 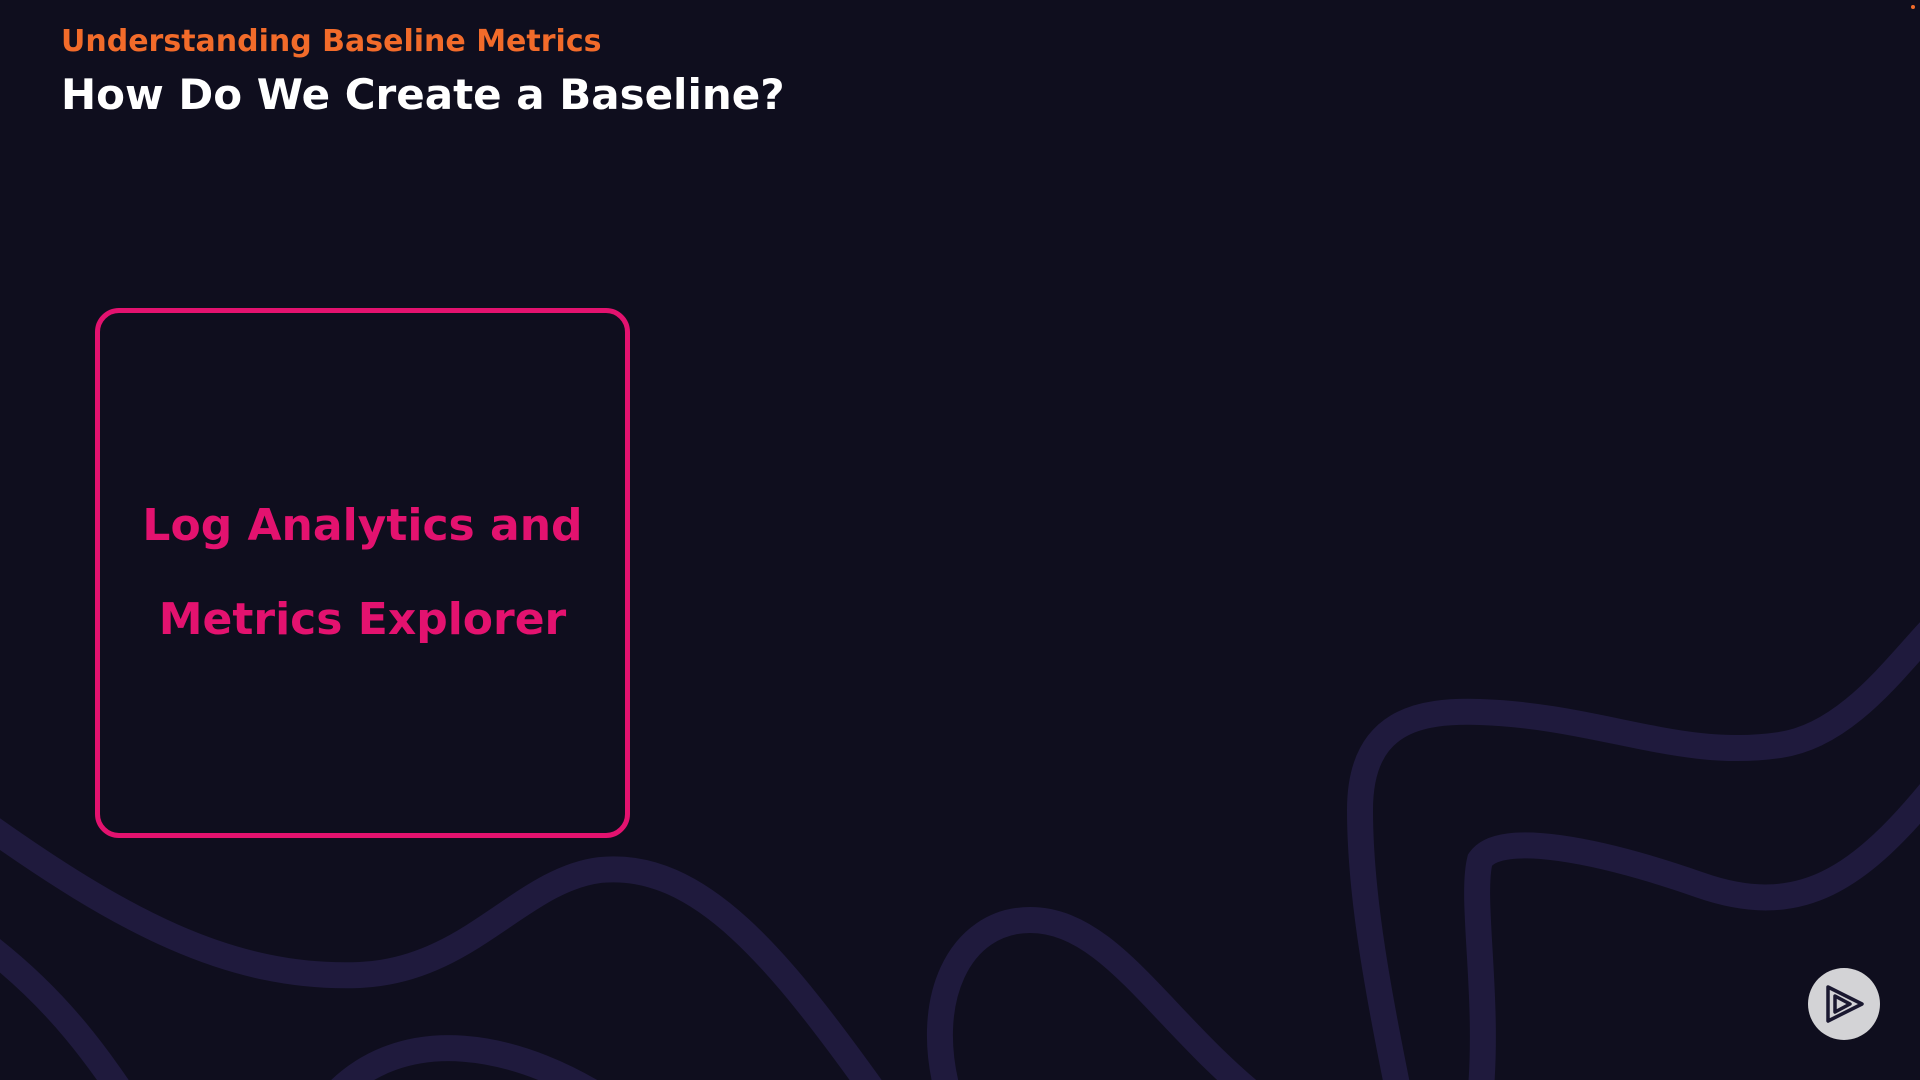 I want to click on section-title: Understanding Baseline Metrics, so click(x=331, y=41).